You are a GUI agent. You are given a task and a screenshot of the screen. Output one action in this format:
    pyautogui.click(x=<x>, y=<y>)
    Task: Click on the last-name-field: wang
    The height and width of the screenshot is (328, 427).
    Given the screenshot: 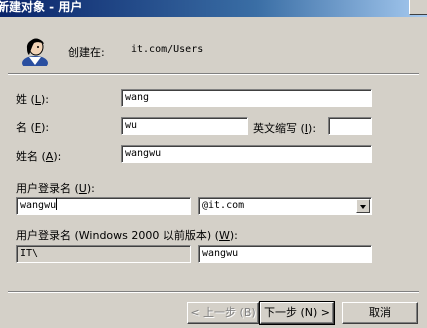 What is the action you would take?
    pyautogui.click(x=246, y=98)
    